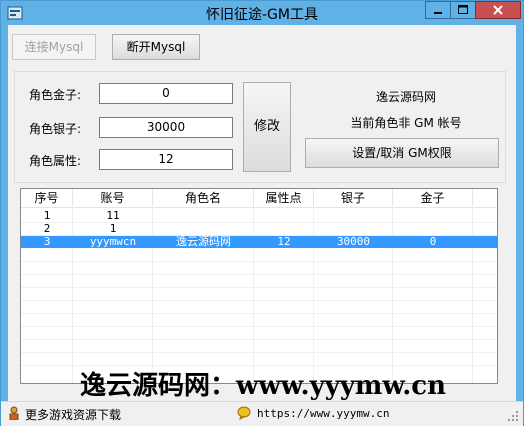 This screenshot has width=524, height=426. What do you see at coordinates (47, 241) in the screenshot?
I see `cell-index: 3` at bounding box center [47, 241].